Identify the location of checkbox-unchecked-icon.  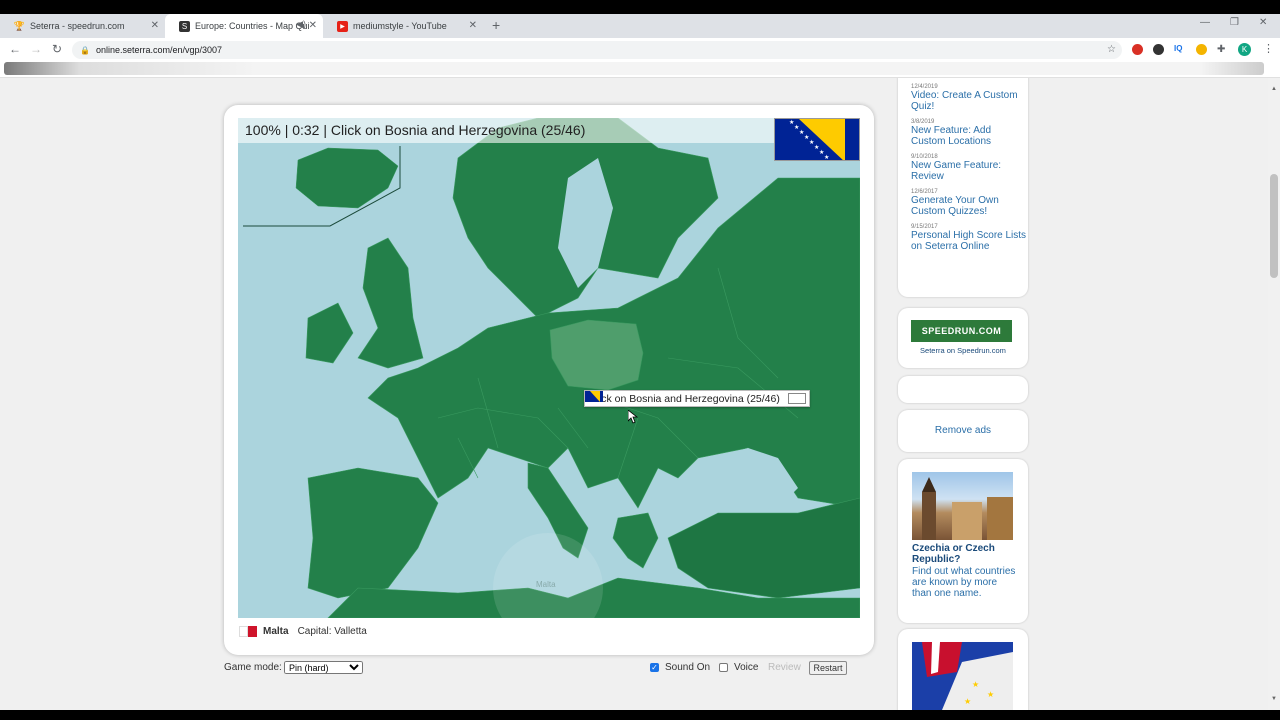
(723, 667).